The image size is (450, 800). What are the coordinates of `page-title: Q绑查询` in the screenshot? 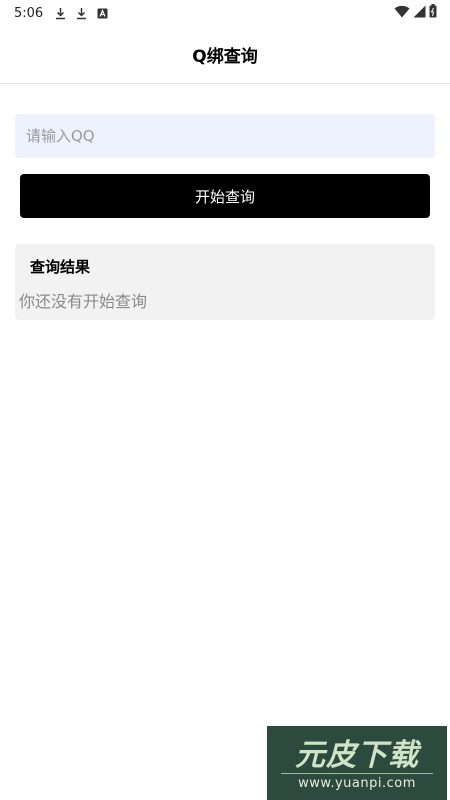 It's located at (225, 57).